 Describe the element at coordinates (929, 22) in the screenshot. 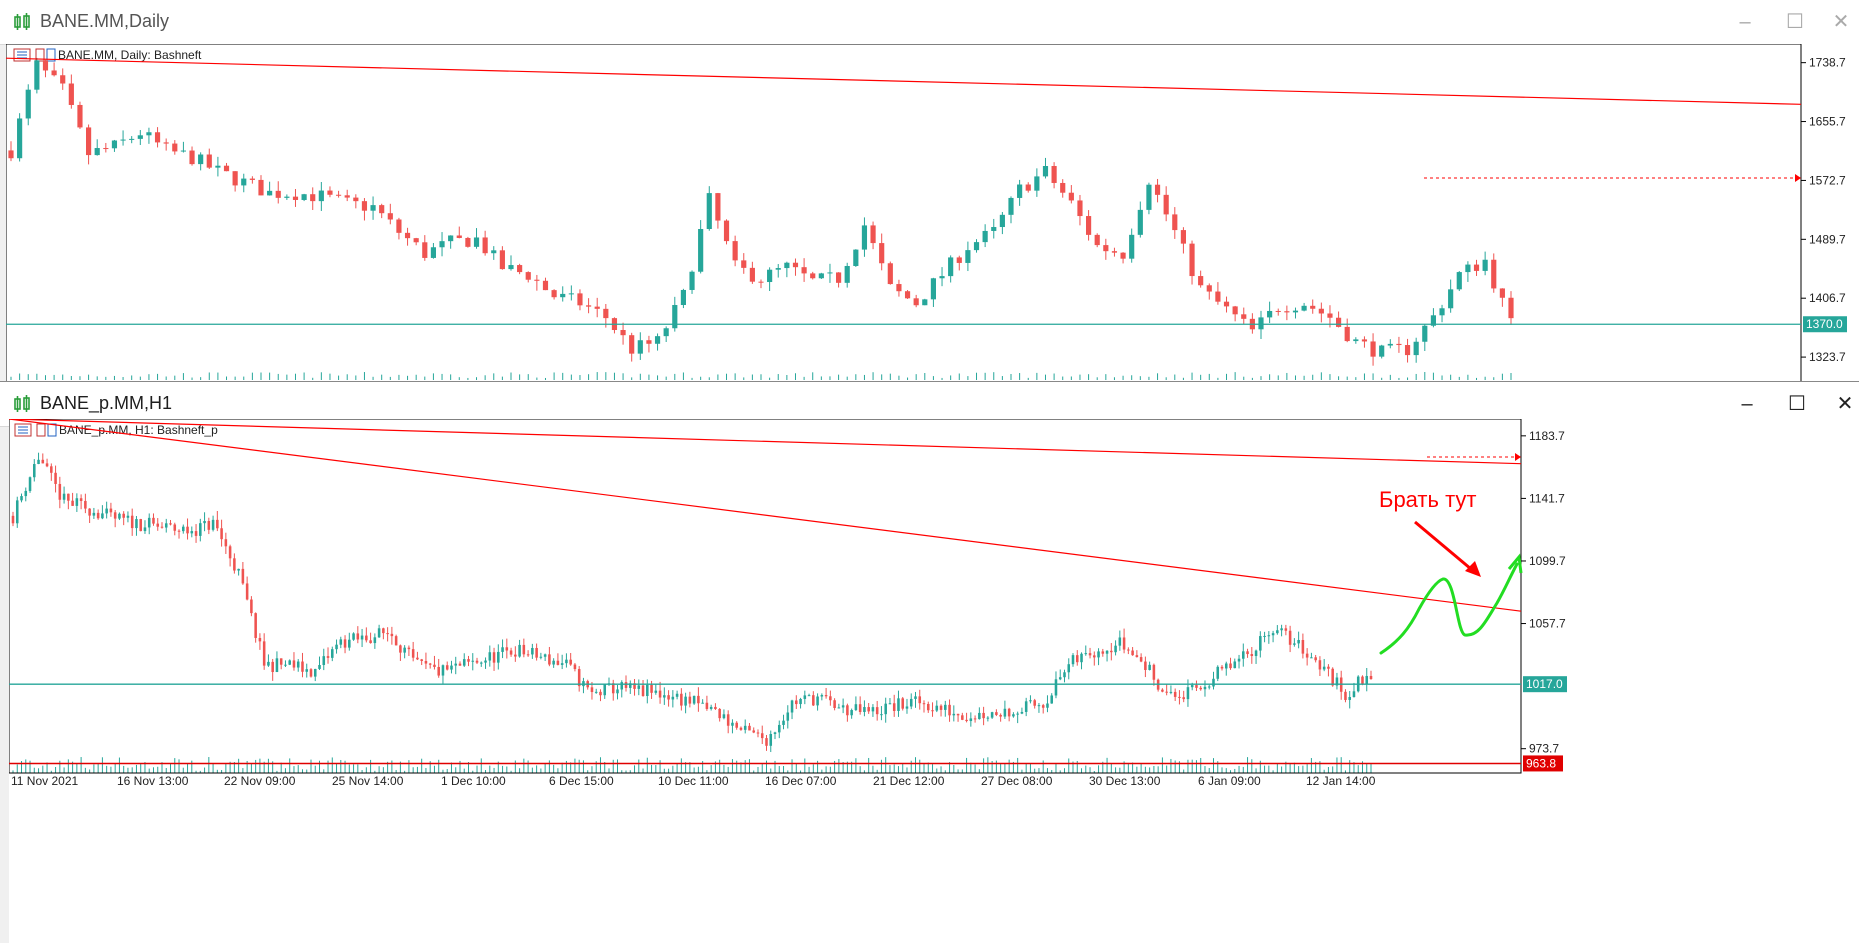

I see `window-titlebar: BANE.MM,Daily – ☐ ✕` at that location.